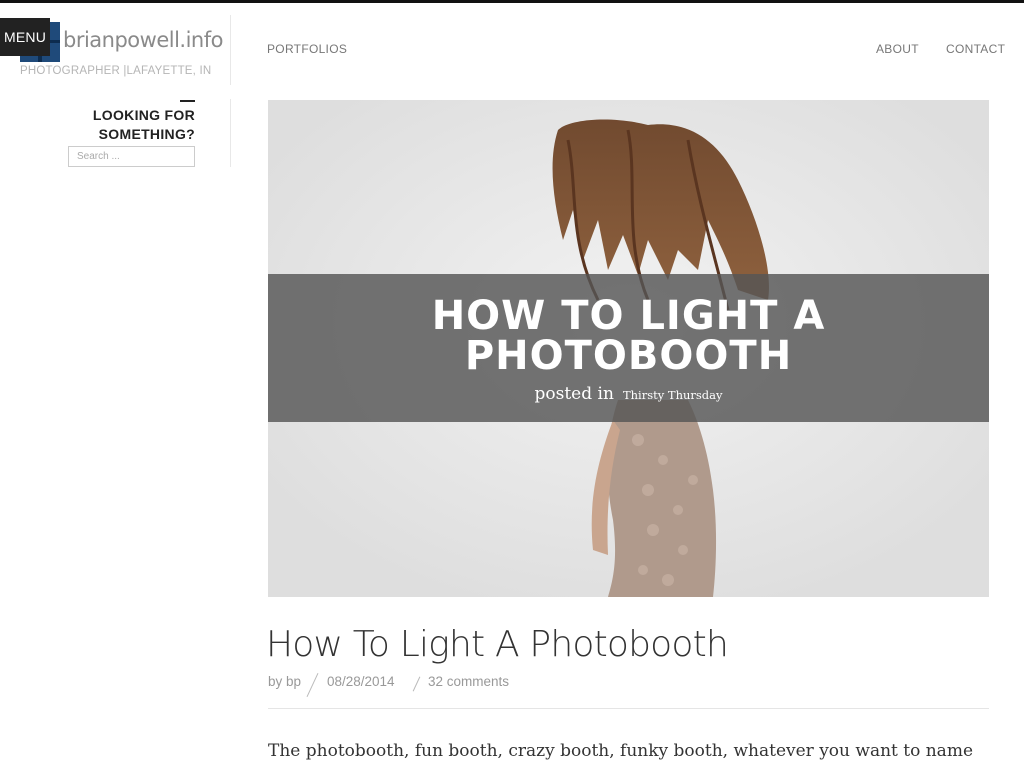 This screenshot has width=1024, height=768. I want to click on nav-portfolios-link: PORTFOLIOS, so click(307, 49).